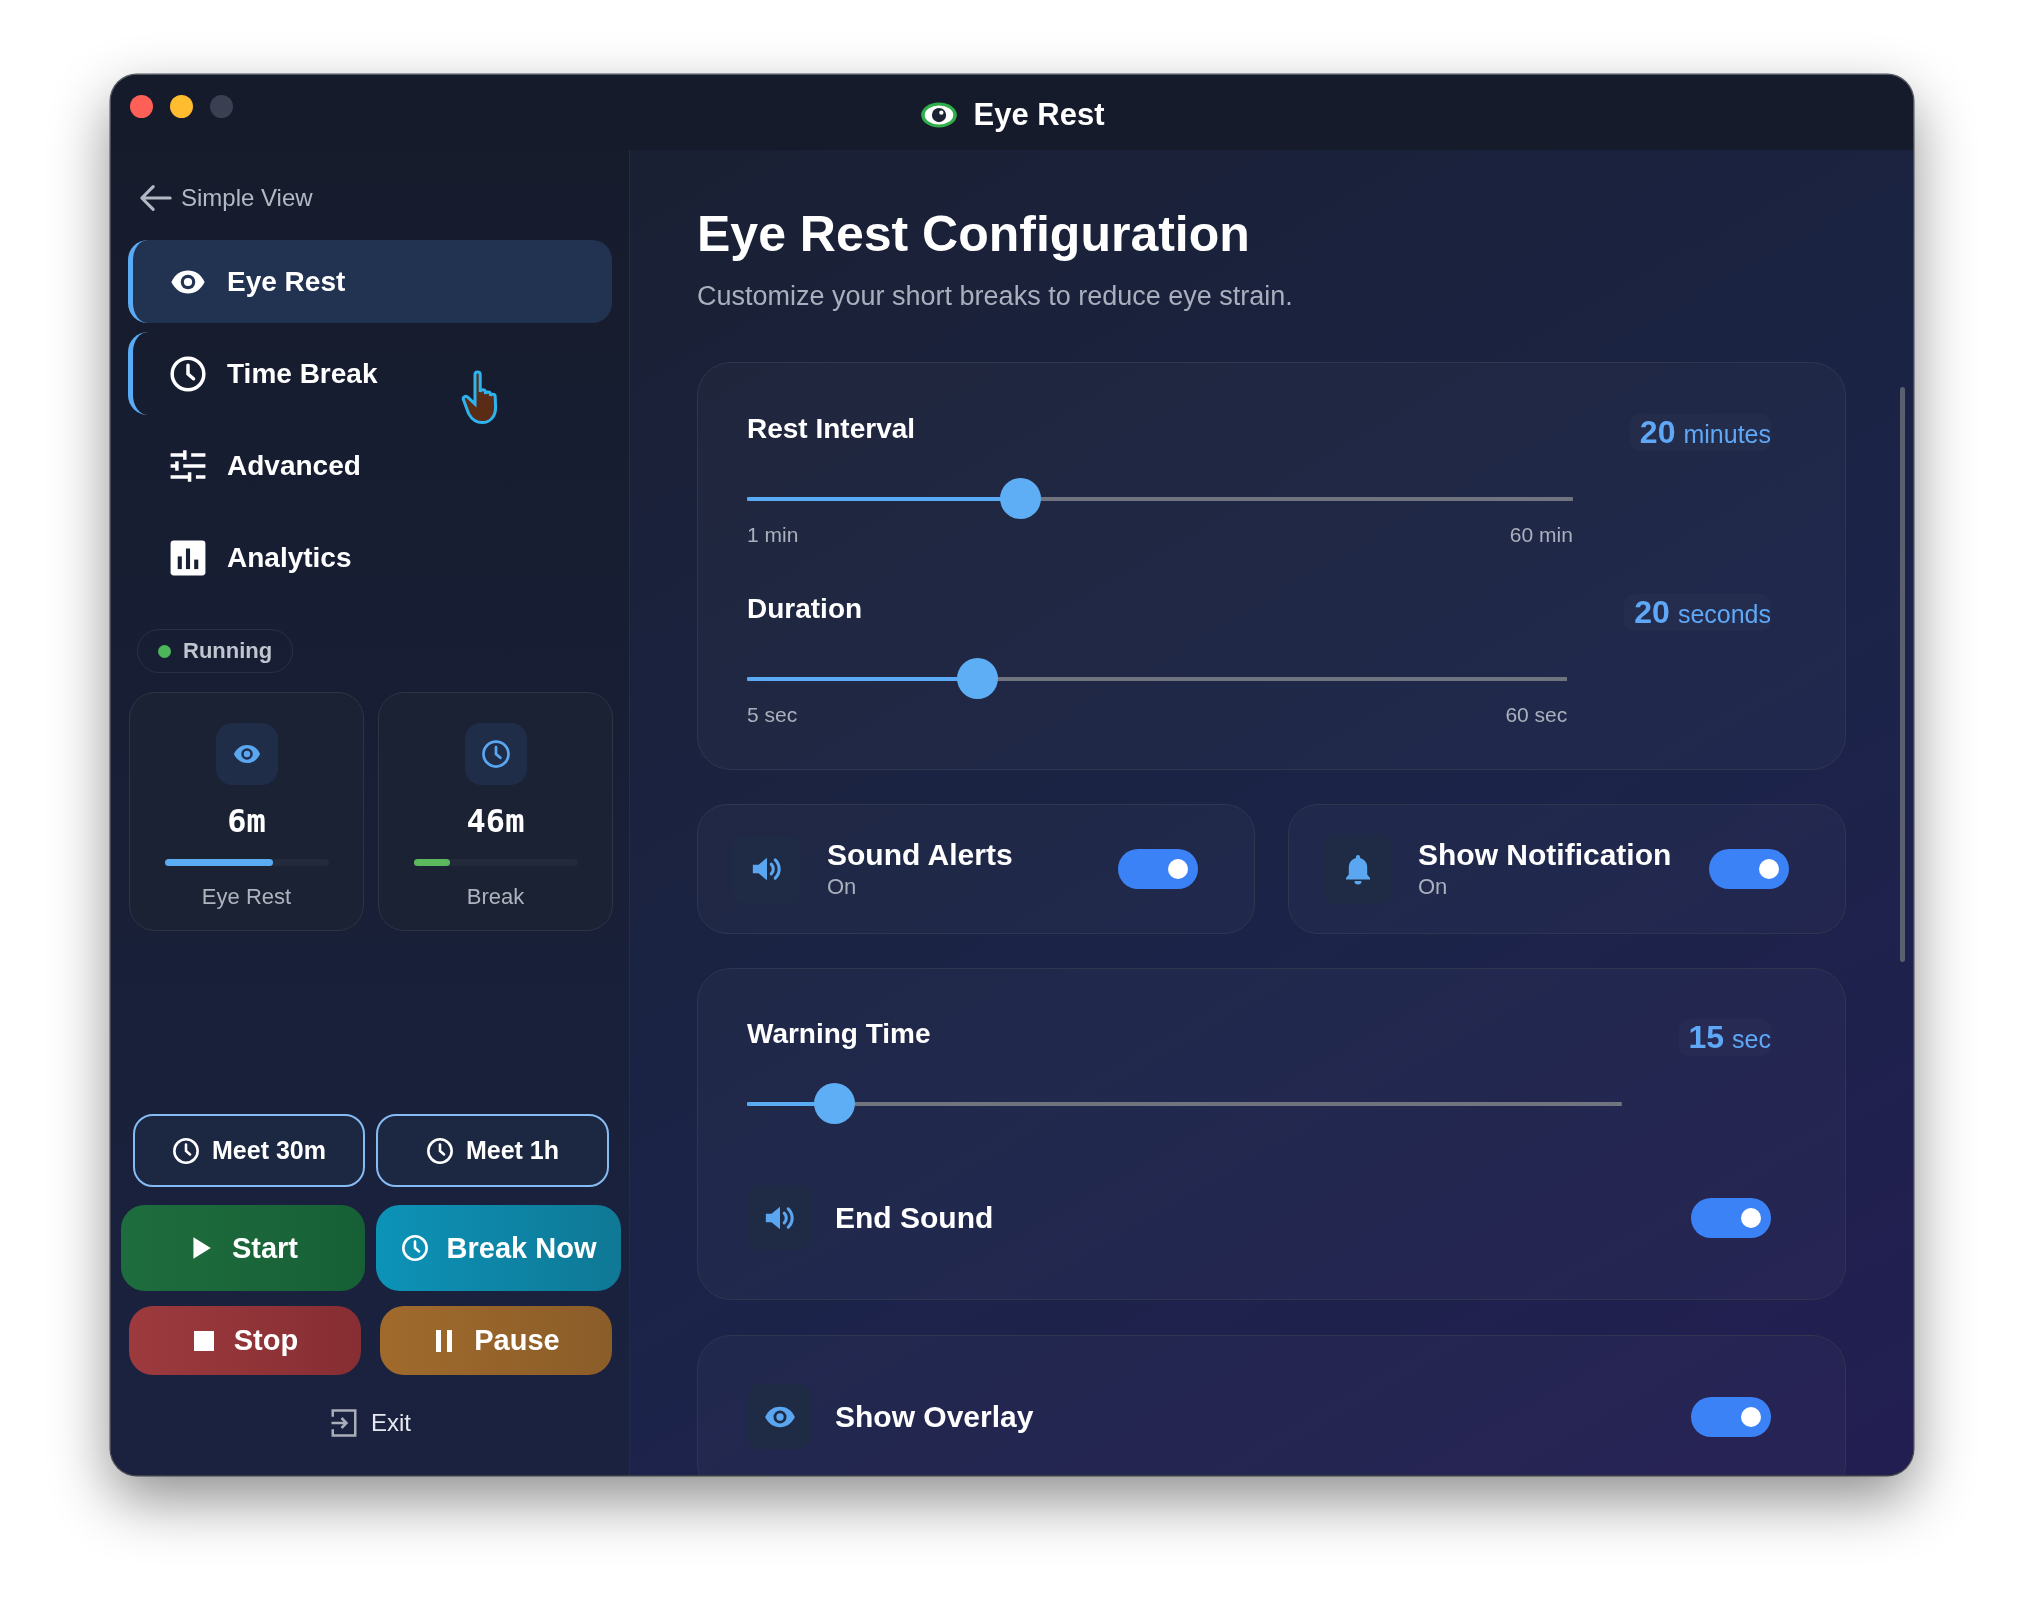  Describe the element at coordinates (1724, 614) in the screenshot. I see `value-unit: seconds` at that location.